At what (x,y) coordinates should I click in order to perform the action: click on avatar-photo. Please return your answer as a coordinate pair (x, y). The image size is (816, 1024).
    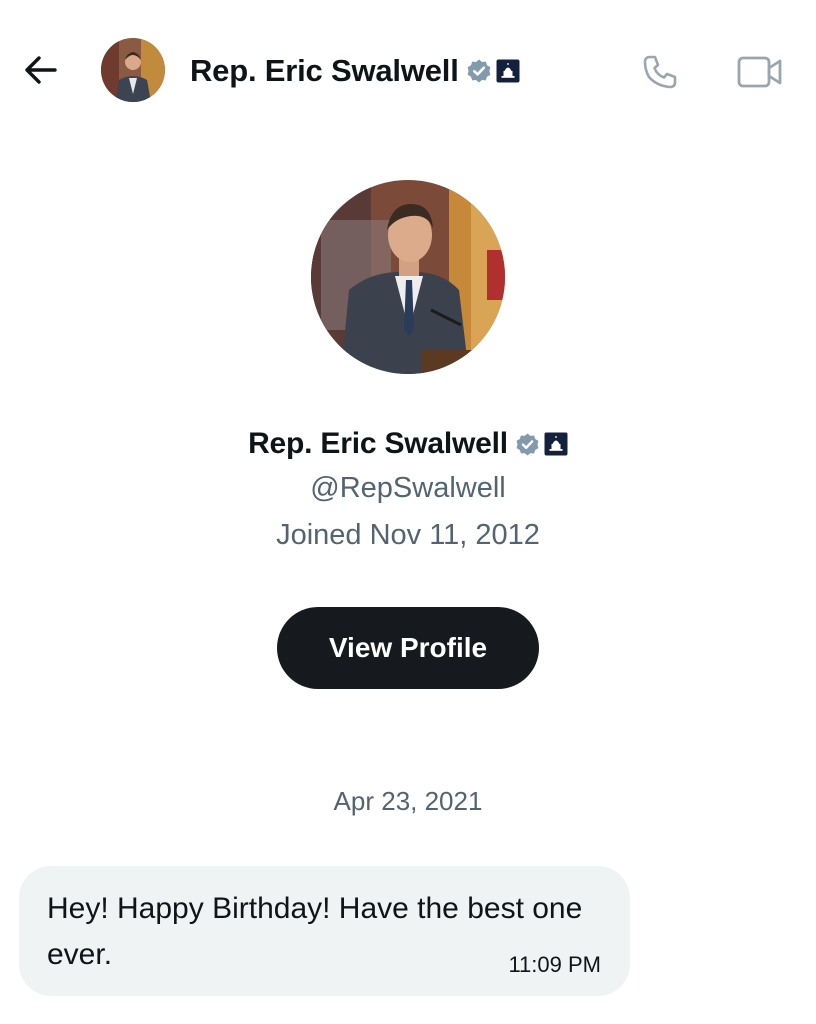
    Looking at the image, I should click on (133, 70).